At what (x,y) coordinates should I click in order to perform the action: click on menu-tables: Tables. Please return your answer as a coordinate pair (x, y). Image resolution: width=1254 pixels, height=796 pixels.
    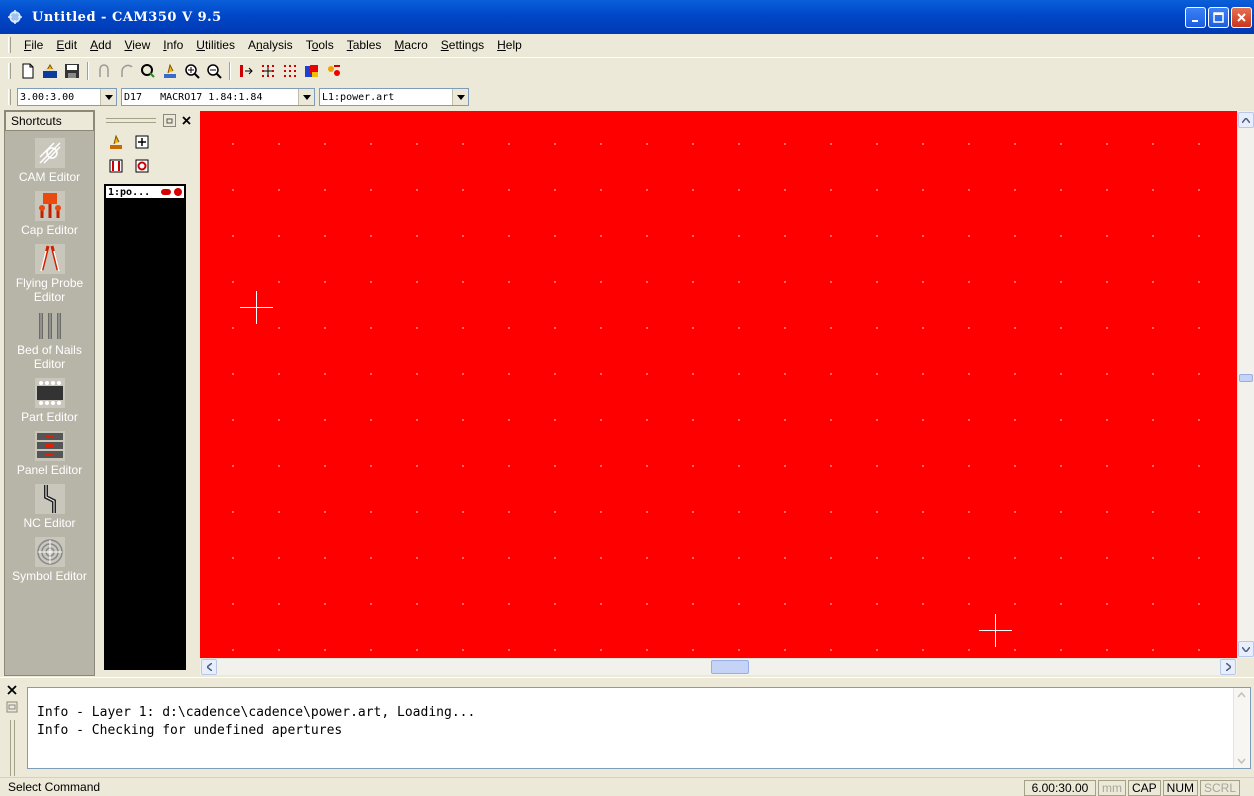
    Looking at the image, I should click on (364, 45).